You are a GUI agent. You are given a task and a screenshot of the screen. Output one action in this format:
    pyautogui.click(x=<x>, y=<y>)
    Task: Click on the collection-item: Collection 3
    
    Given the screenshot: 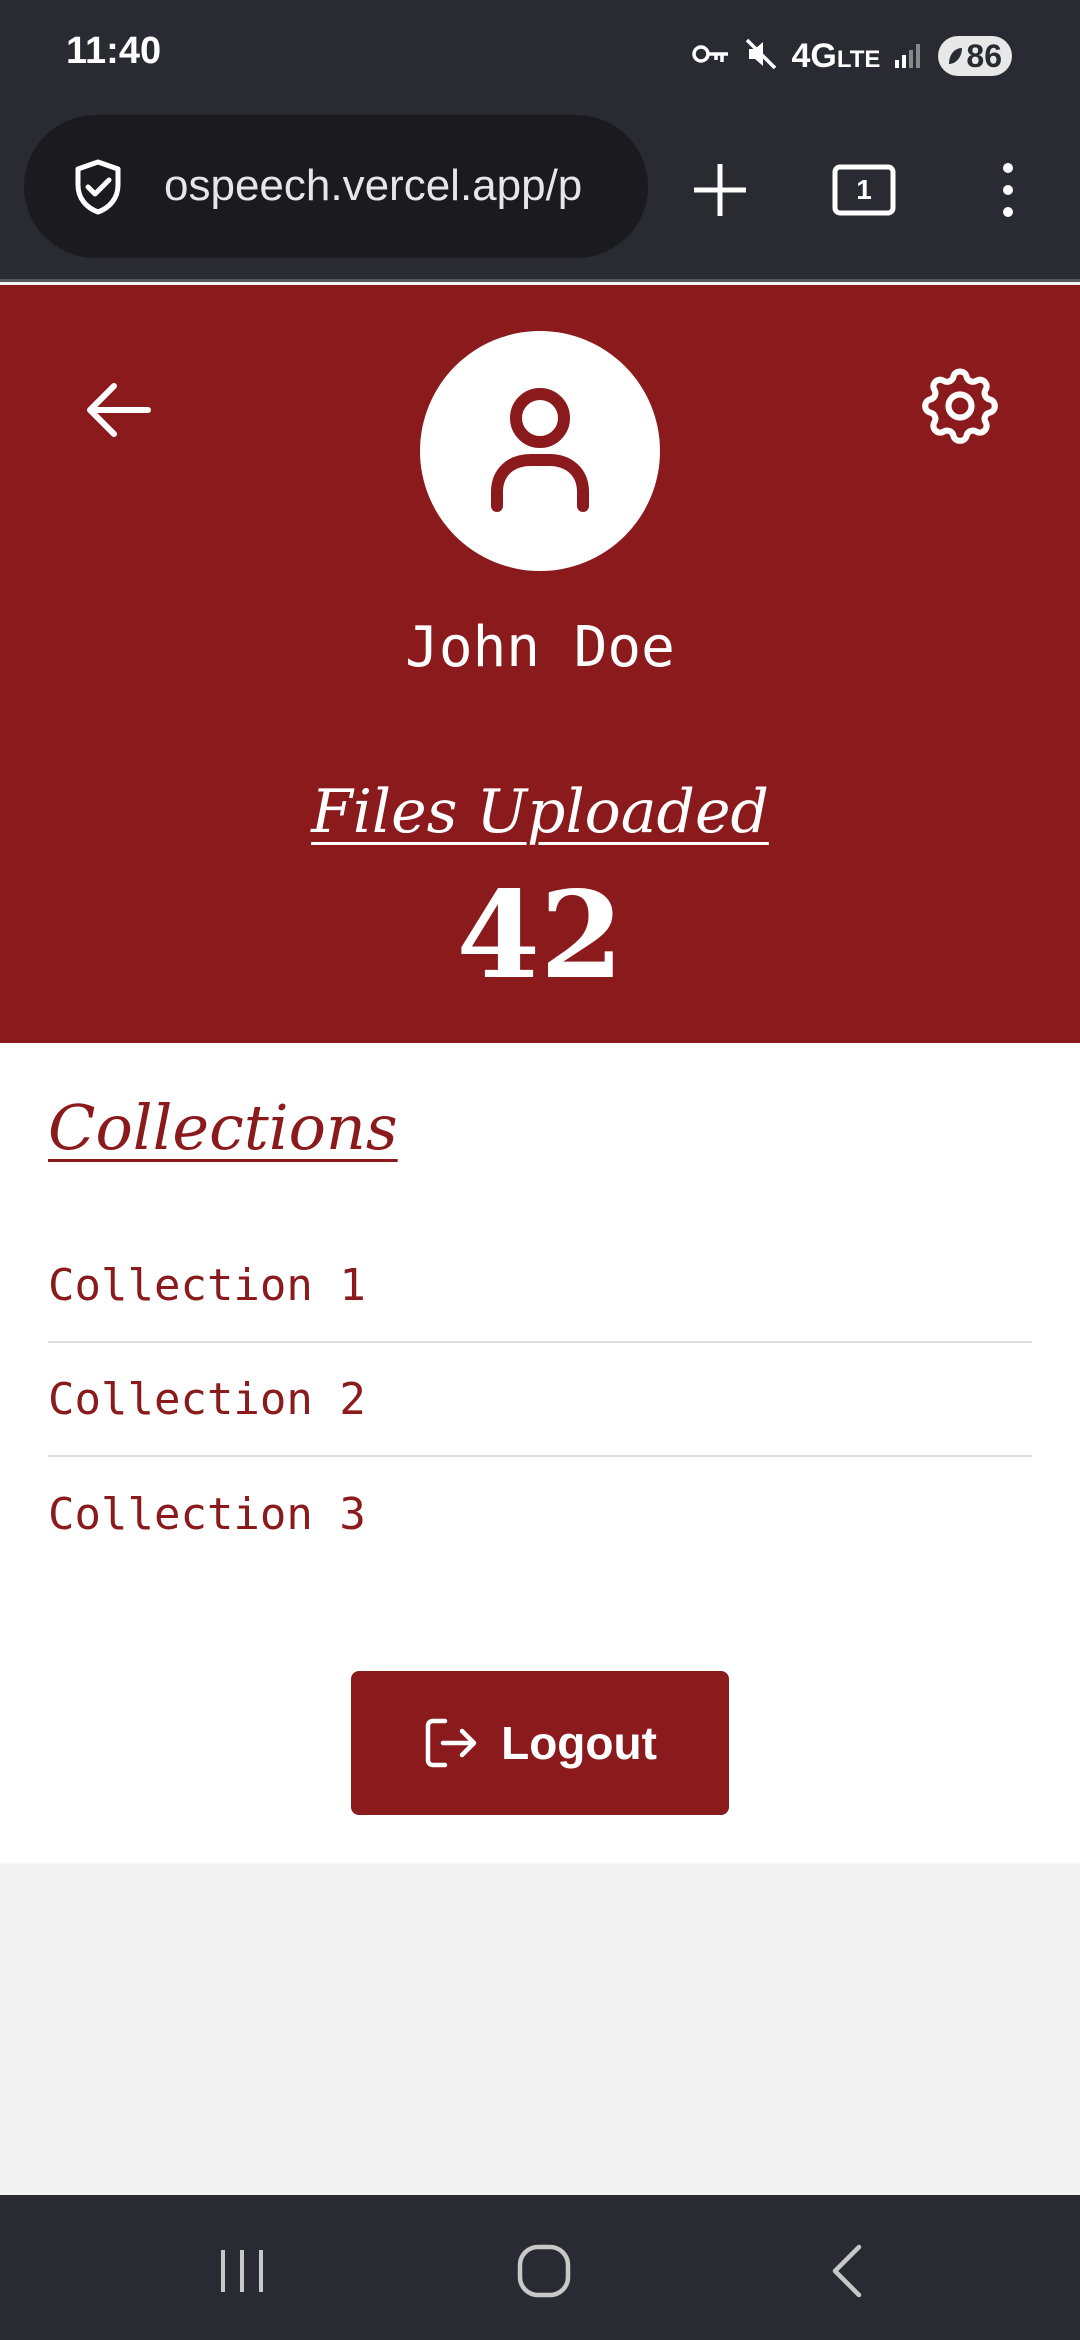 What is the action you would take?
    pyautogui.click(x=540, y=1514)
    